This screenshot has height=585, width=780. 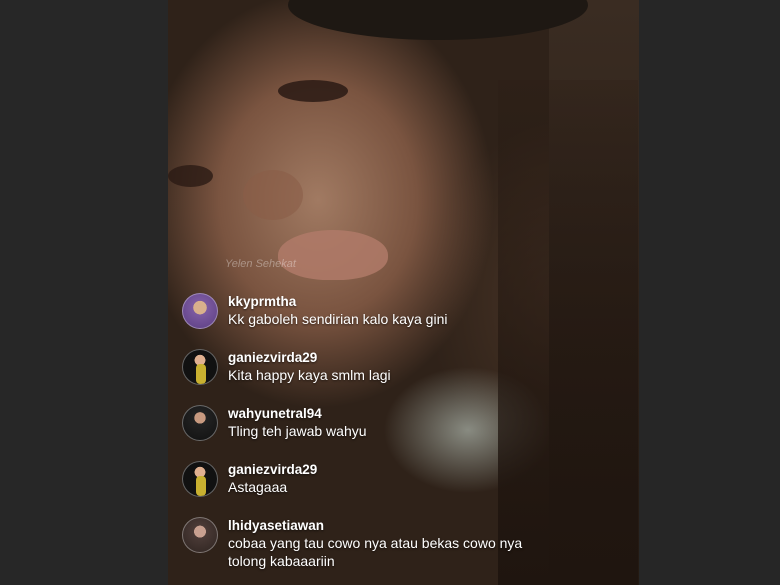 What do you see at coordinates (297, 431) in the screenshot?
I see `comment-message: Tling teh jawab wahyu` at bounding box center [297, 431].